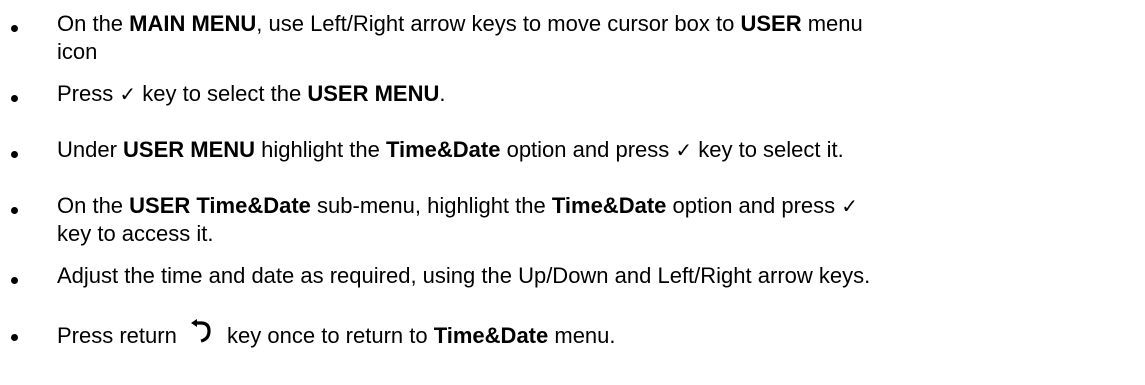  I want to click on text-segment: Press return, so click(120, 335).